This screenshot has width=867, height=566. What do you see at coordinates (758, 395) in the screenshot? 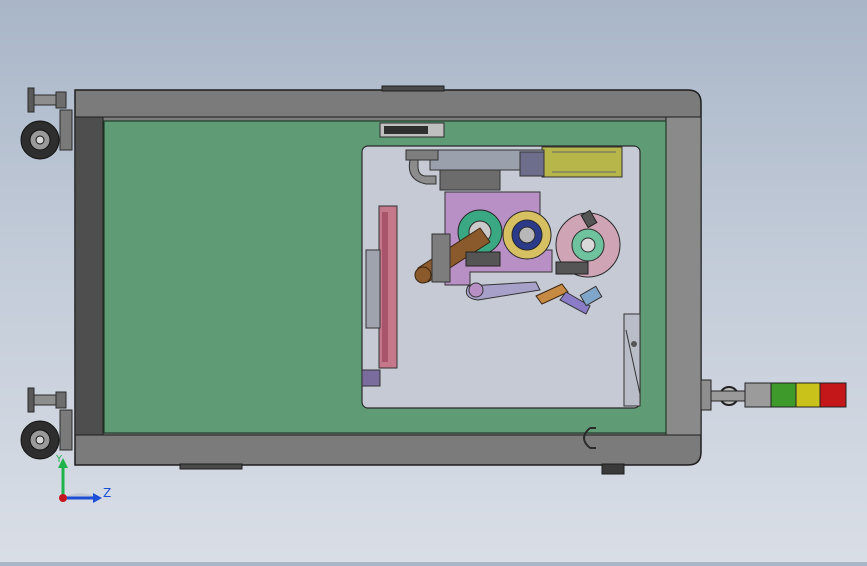
I see `tower-segment-grey` at bounding box center [758, 395].